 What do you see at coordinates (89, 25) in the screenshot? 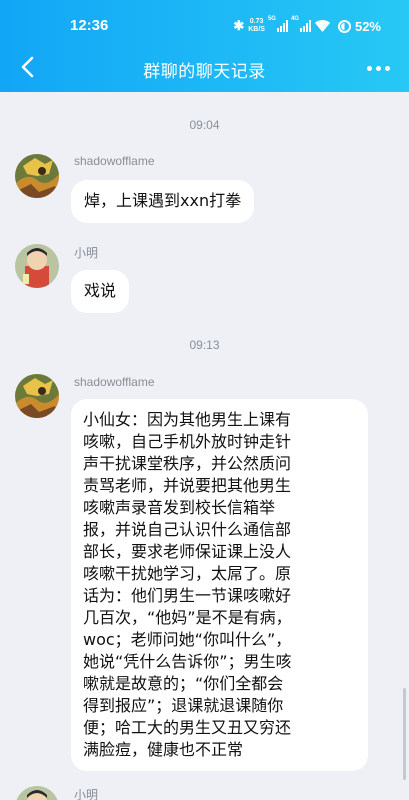
I see `status-time: 12:36` at bounding box center [89, 25].